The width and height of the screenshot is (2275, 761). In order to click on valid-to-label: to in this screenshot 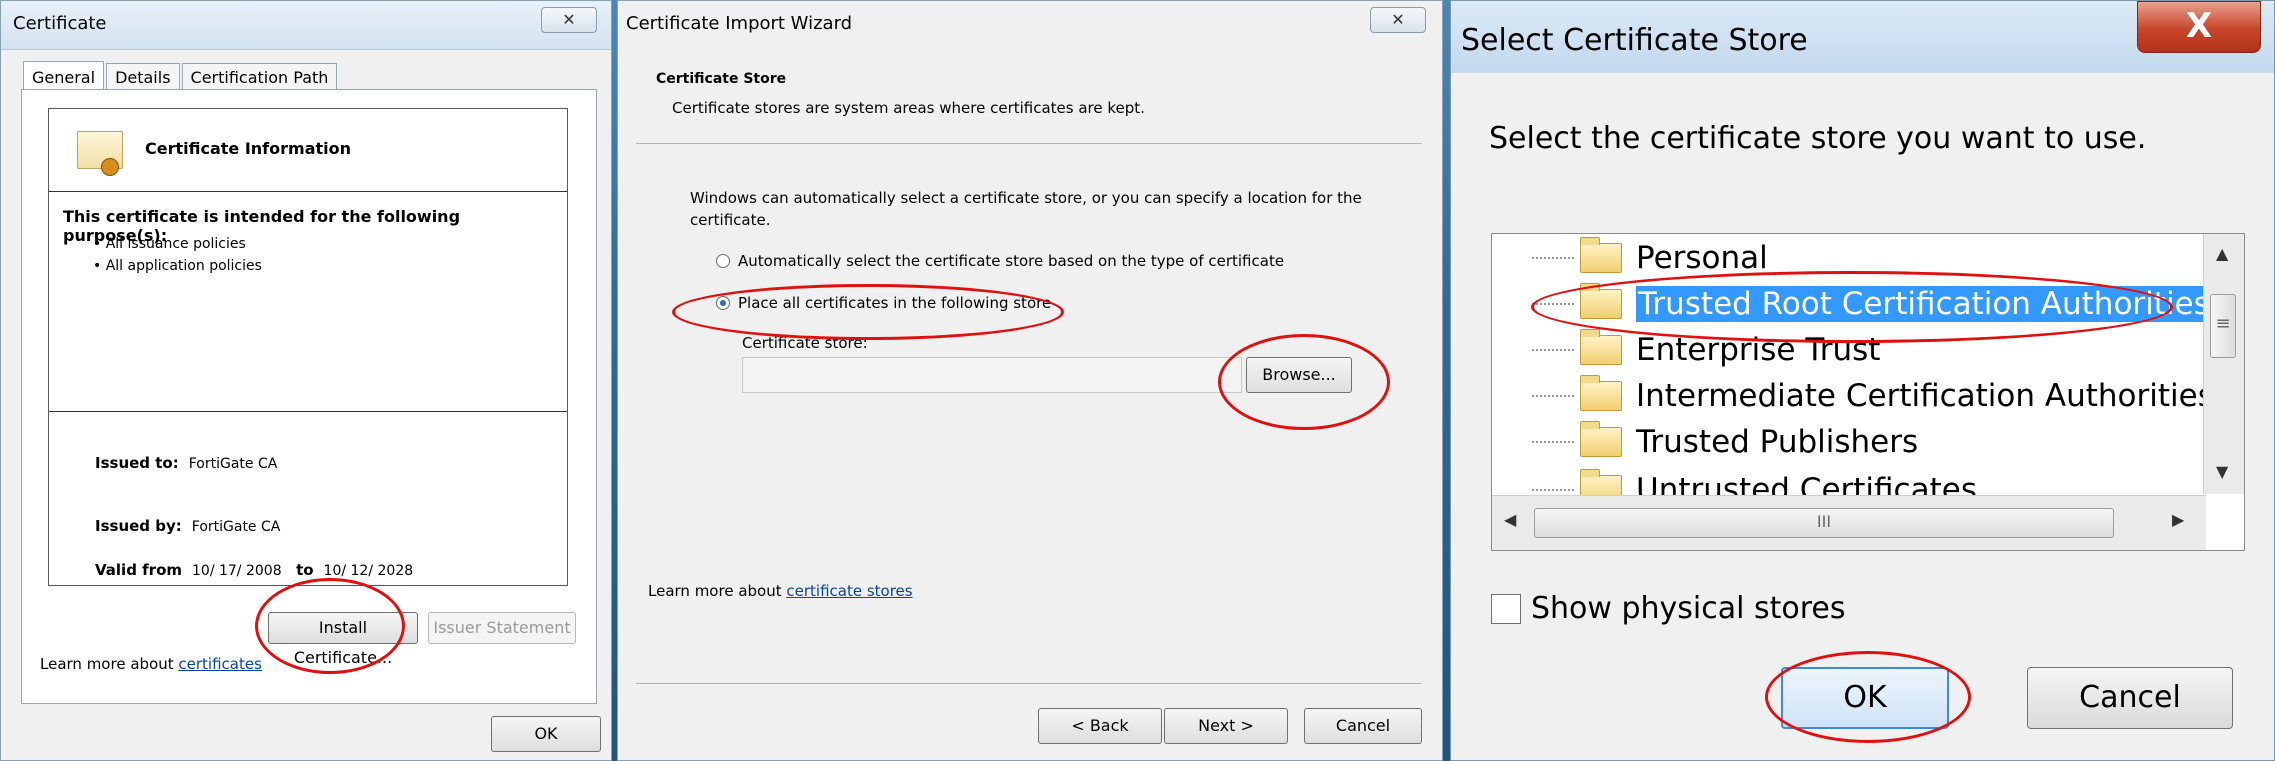, I will do `click(305, 570)`.